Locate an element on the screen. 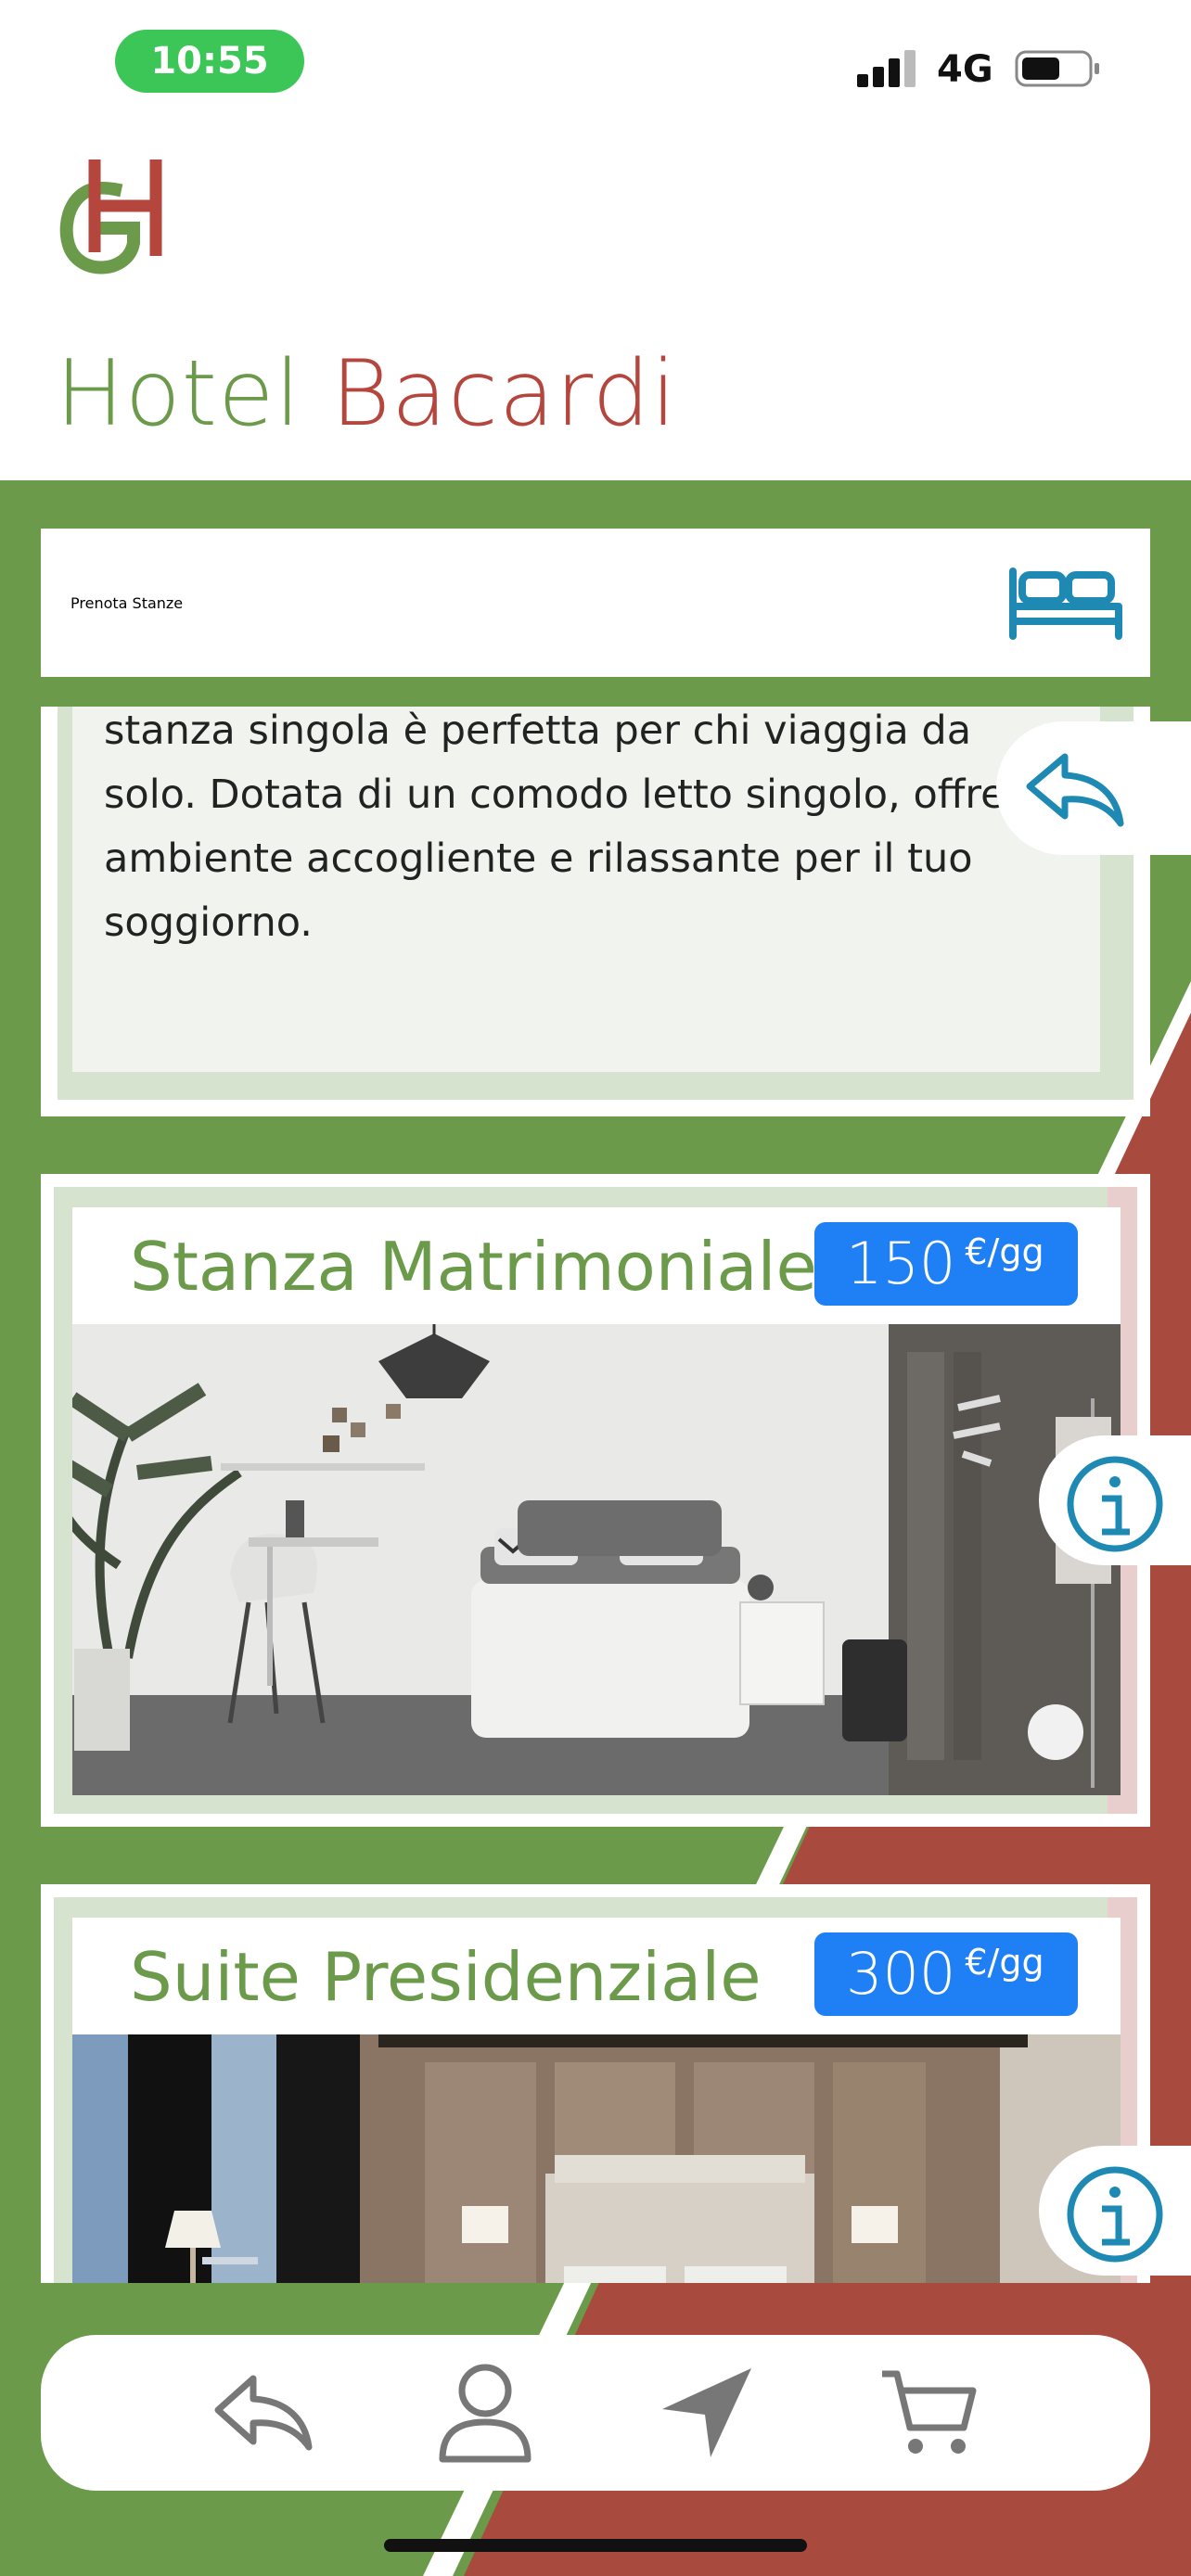 This screenshot has width=1191, height=2576. nav-location-button is located at coordinates (706, 2412).